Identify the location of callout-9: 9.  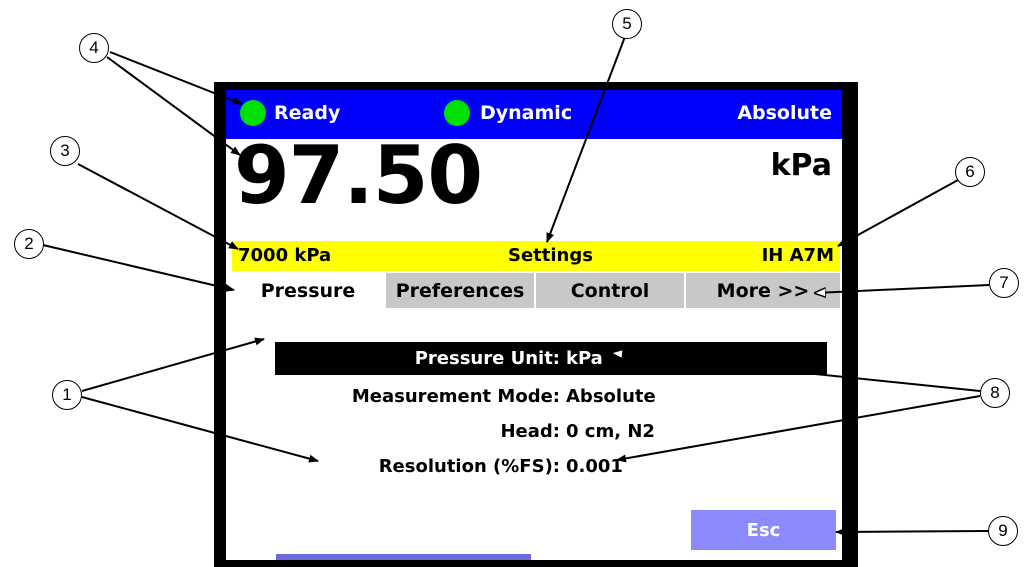
(1003, 531).